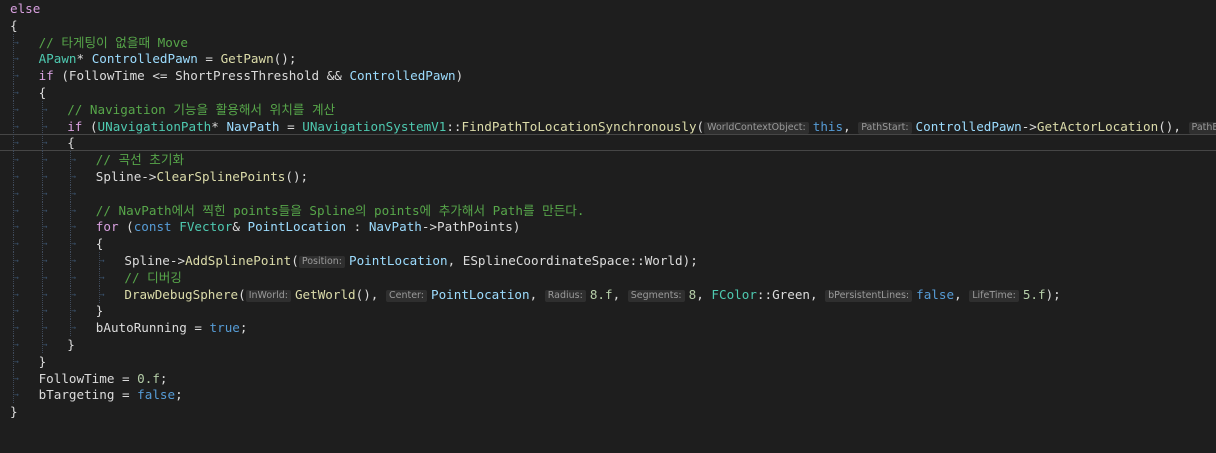 The image size is (1216, 453). Describe the element at coordinates (370, 294) in the screenshot. I see `code-token: (),` at that location.